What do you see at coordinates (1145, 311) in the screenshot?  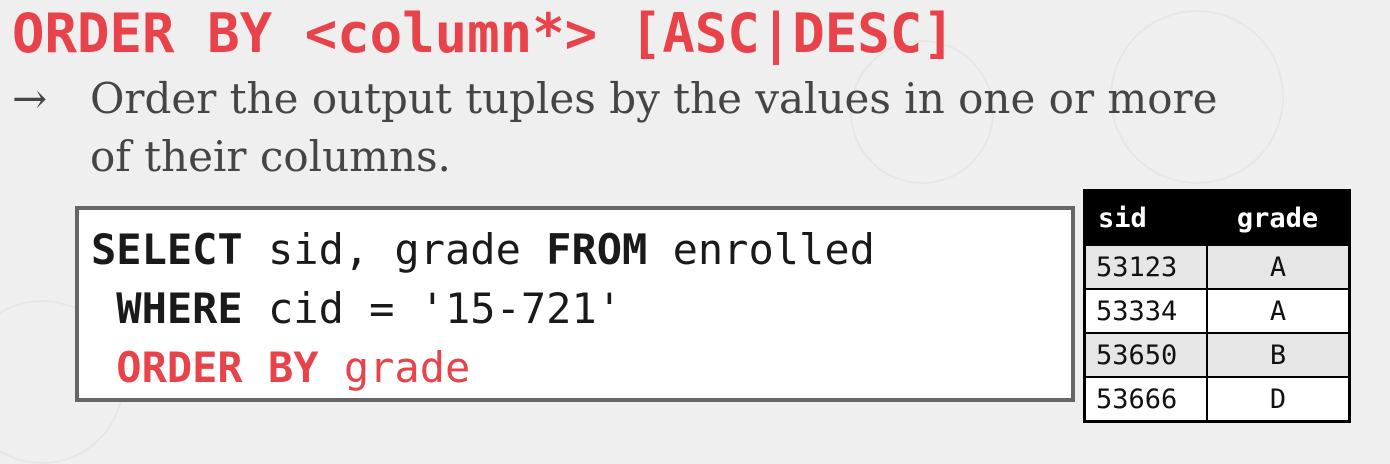 I see `cell-sid: 53334` at bounding box center [1145, 311].